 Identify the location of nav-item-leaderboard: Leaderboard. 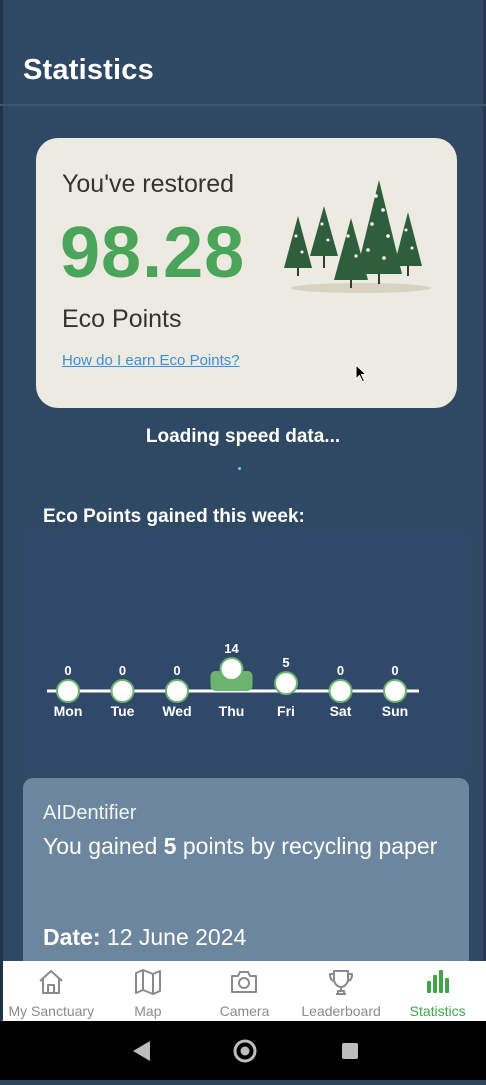
(341, 991).